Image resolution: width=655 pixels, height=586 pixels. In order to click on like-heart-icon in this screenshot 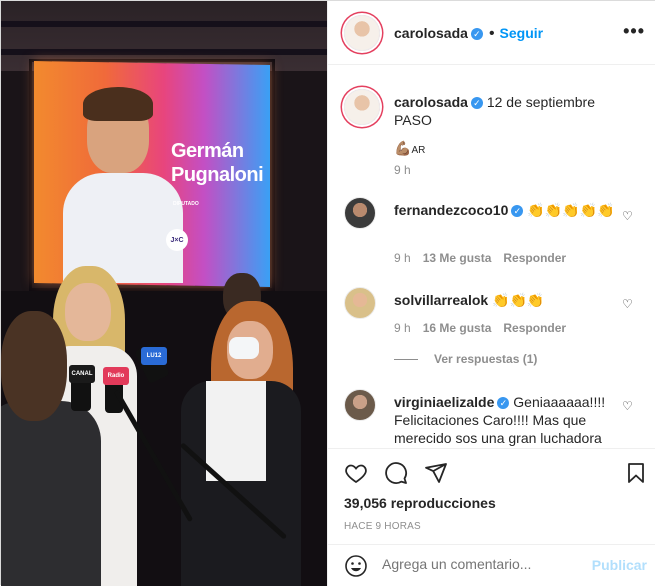, I will do `click(356, 473)`.